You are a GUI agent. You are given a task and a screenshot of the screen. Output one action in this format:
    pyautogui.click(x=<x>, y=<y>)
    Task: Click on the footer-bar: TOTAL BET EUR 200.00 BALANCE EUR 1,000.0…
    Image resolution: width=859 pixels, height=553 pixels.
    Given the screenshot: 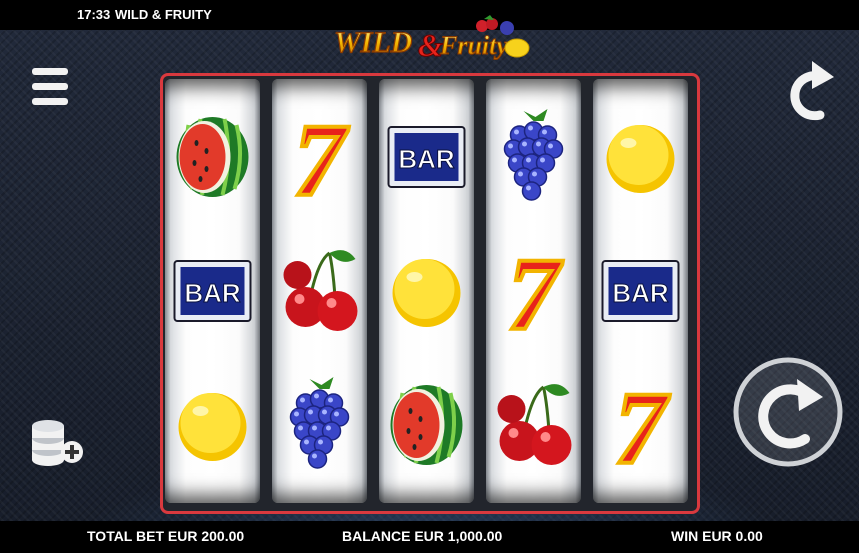 What is the action you would take?
    pyautogui.click(x=429, y=537)
    